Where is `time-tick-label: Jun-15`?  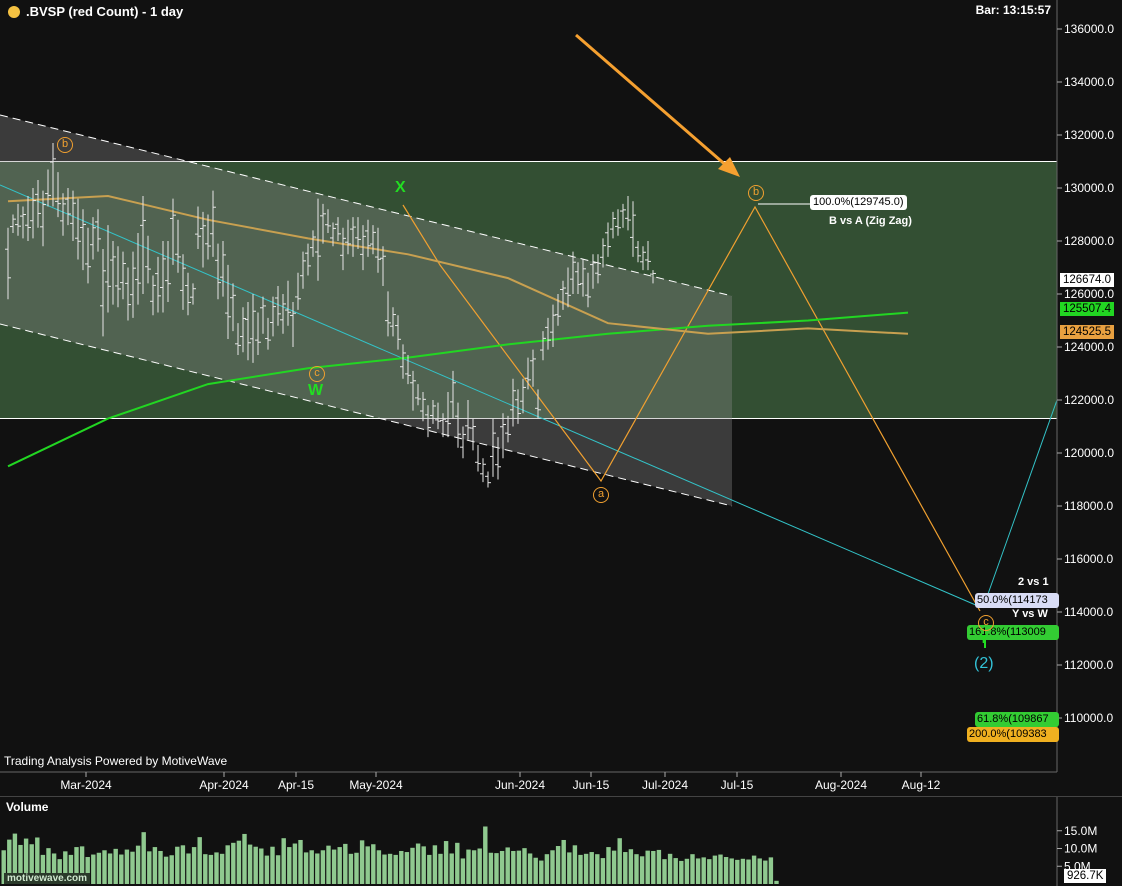
time-tick-label: Jun-15 is located at coordinates (591, 785).